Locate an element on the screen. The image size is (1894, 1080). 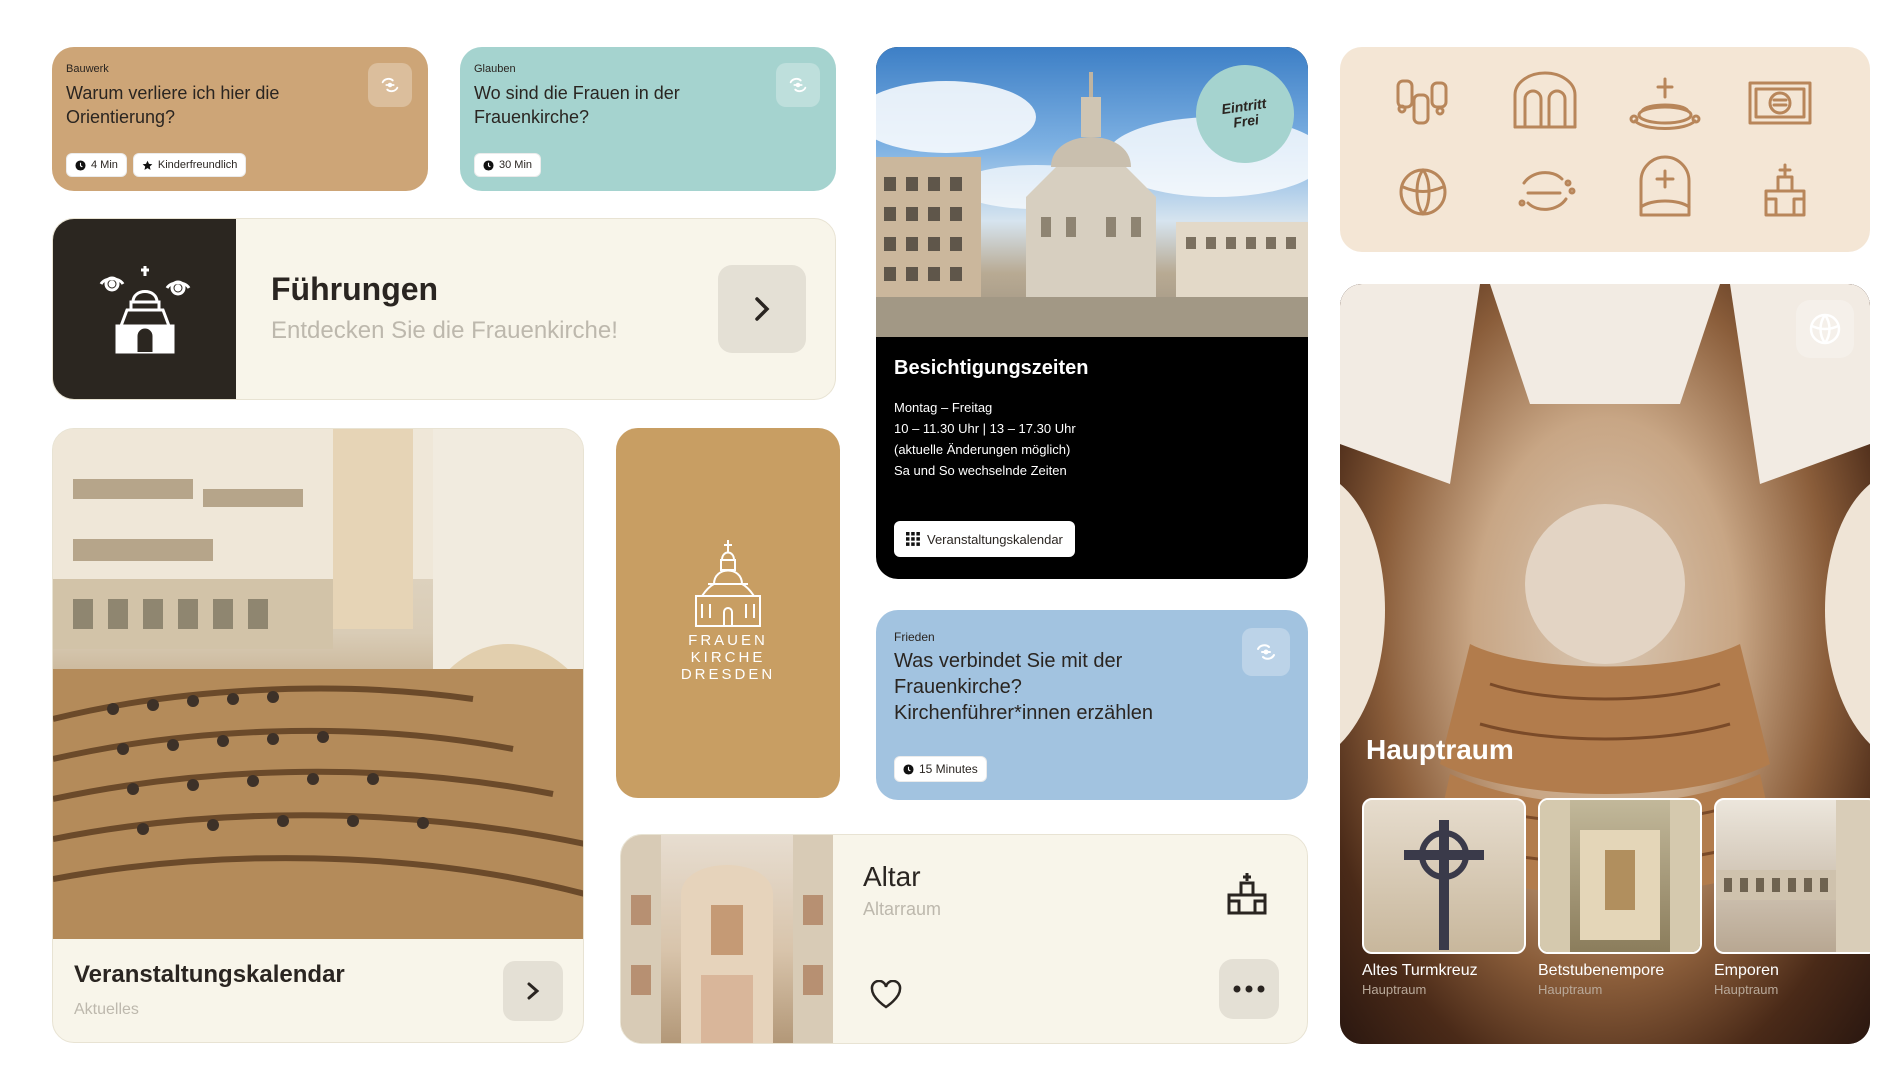
altar-title: Altar is located at coordinates (892, 876).